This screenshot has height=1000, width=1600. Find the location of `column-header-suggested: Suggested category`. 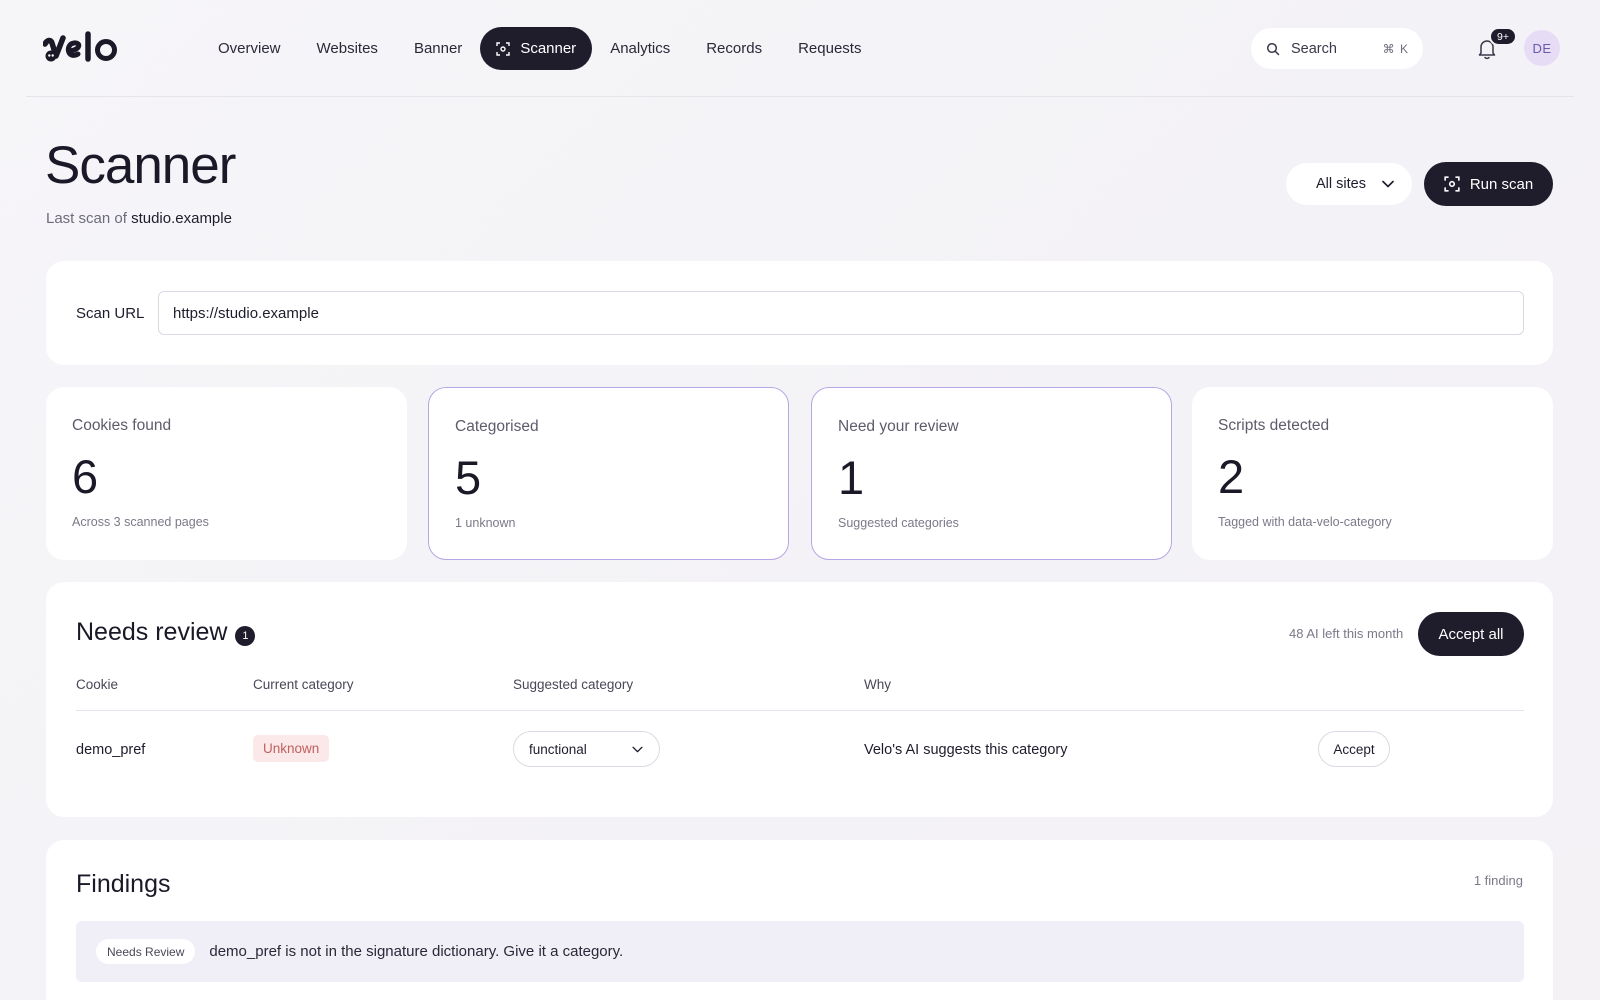

column-header-suggested: Suggested category is located at coordinates (573, 684).